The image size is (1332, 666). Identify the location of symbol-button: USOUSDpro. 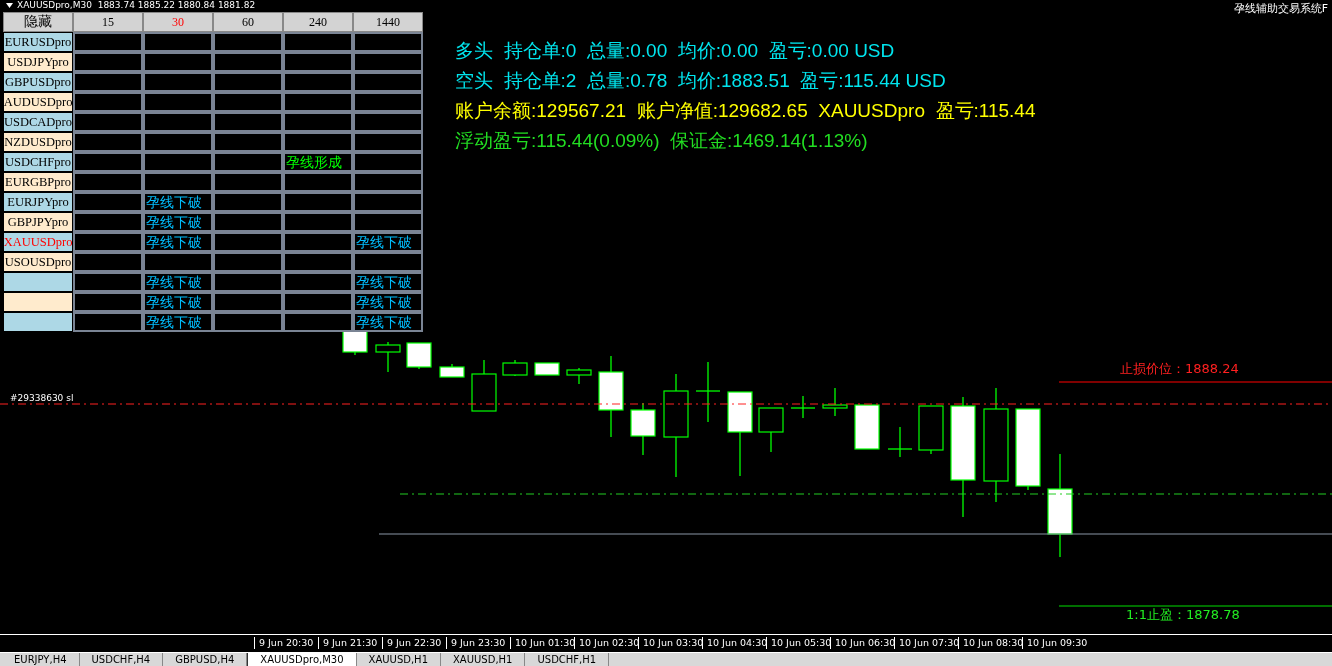
(38, 262).